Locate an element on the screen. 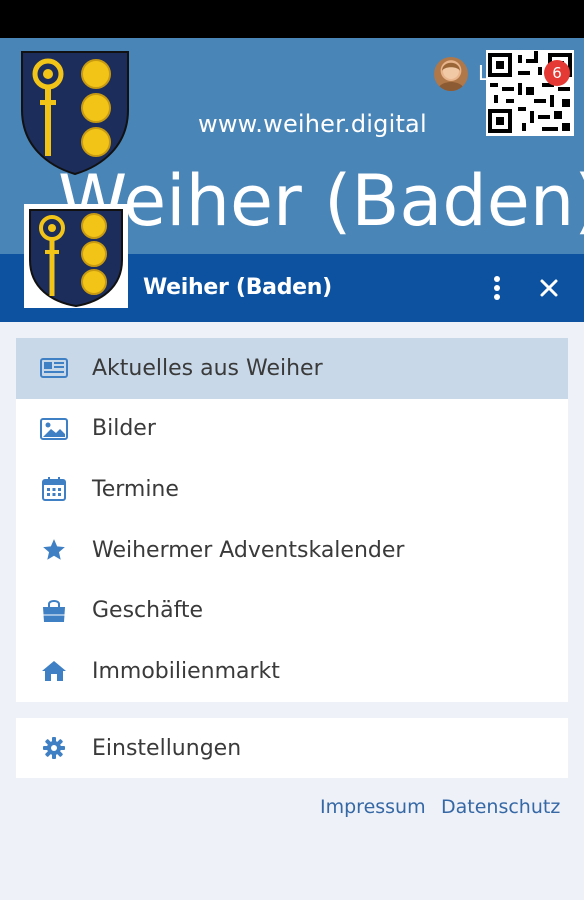 This screenshot has height=900, width=584. more-options-button is located at coordinates (497, 288).